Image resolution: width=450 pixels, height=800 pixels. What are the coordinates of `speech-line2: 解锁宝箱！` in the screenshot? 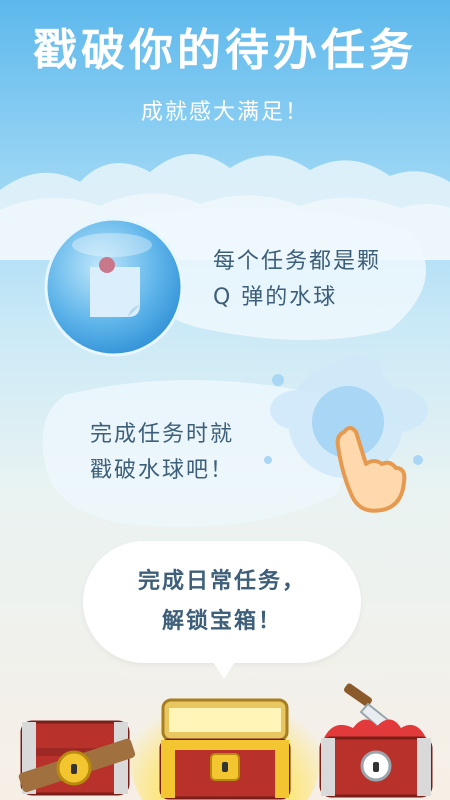 It's located at (221, 621).